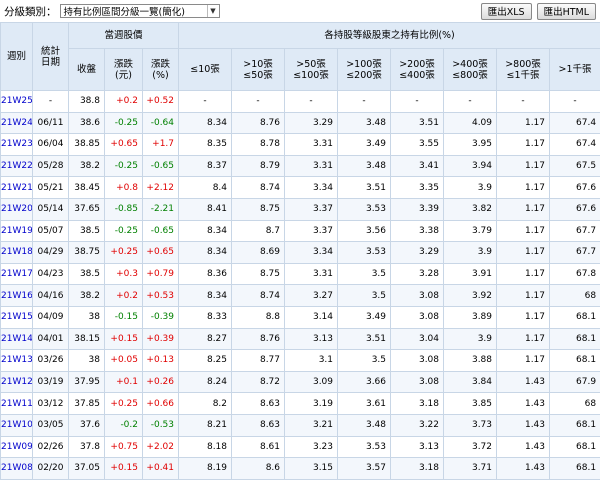  Describe the element at coordinates (87, 425) in the screenshot. I see `close-cell: 37.6` at that location.